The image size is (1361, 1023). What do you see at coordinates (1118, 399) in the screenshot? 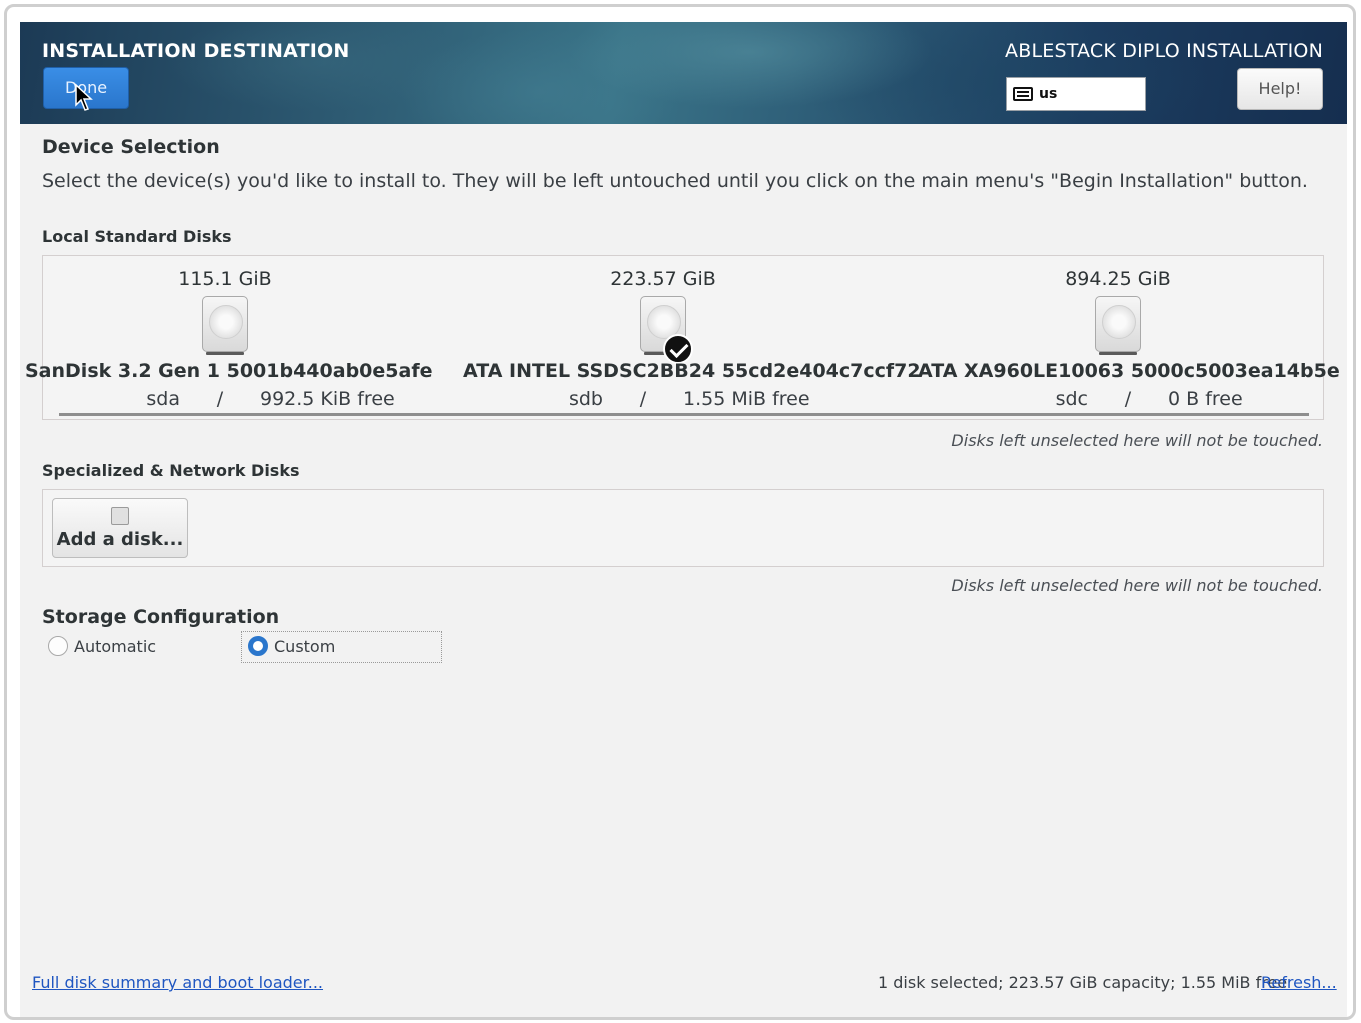
I see `disk-meta: sdc / 0 B free` at bounding box center [1118, 399].